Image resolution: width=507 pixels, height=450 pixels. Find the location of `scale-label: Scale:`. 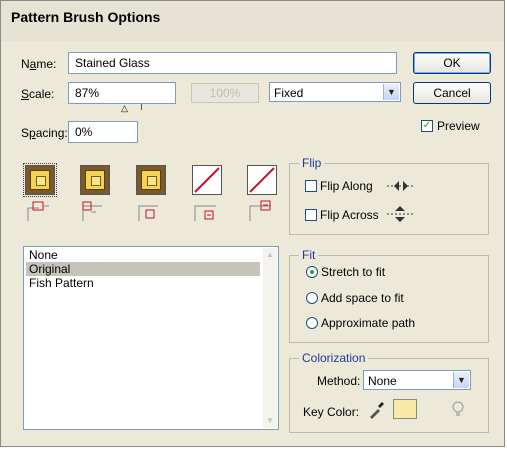

scale-label: Scale: is located at coordinates (38, 94).